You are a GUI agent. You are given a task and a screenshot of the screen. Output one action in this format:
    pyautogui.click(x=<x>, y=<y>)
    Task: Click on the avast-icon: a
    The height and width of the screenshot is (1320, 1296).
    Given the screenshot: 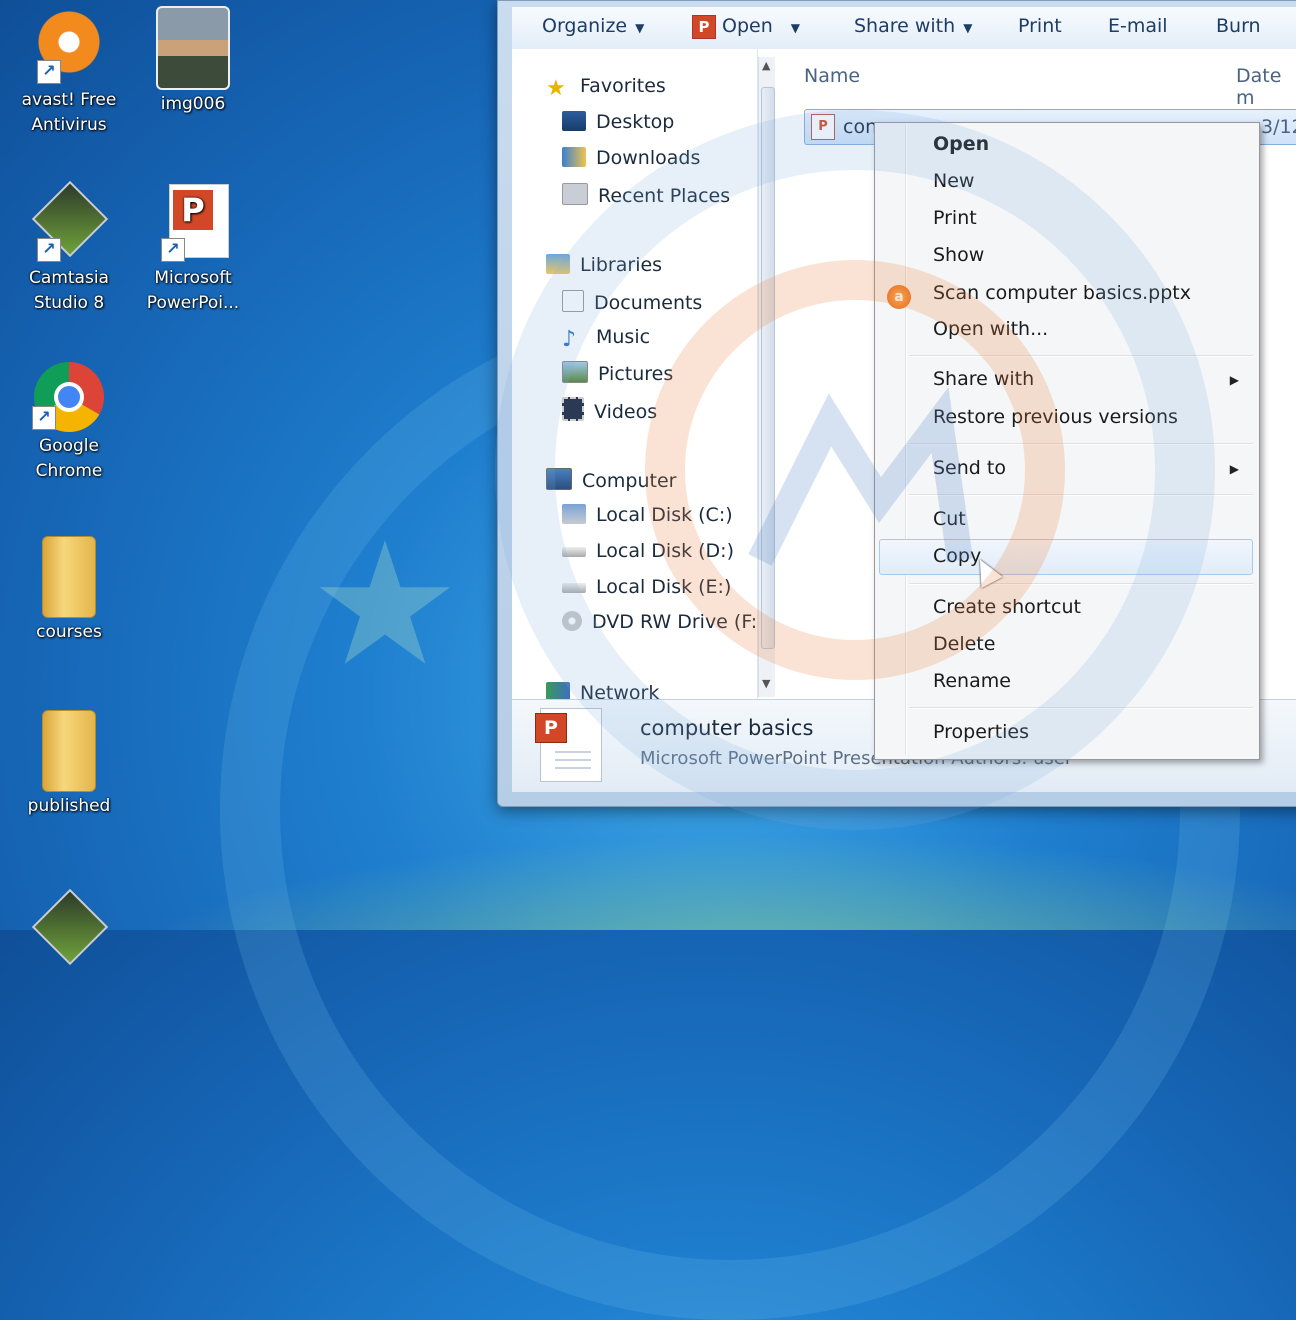 What is the action you would take?
    pyautogui.click(x=899, y=297)
    